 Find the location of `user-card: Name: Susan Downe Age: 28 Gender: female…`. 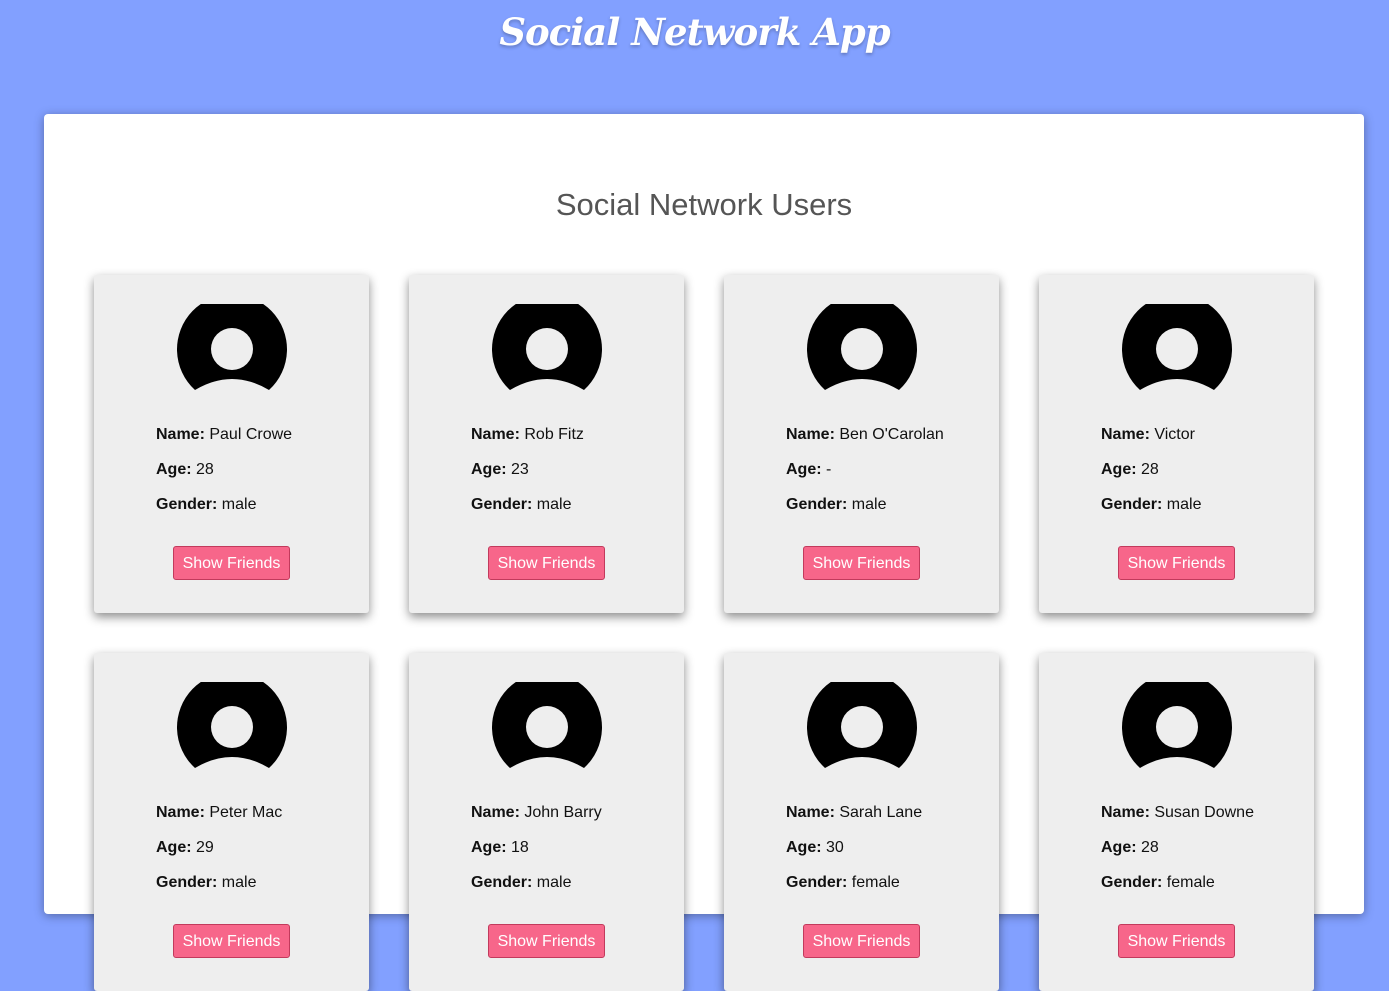

user-card: Name: Susan Downe Age: 28 Gender: female… is located at coordinates (1176, 822).